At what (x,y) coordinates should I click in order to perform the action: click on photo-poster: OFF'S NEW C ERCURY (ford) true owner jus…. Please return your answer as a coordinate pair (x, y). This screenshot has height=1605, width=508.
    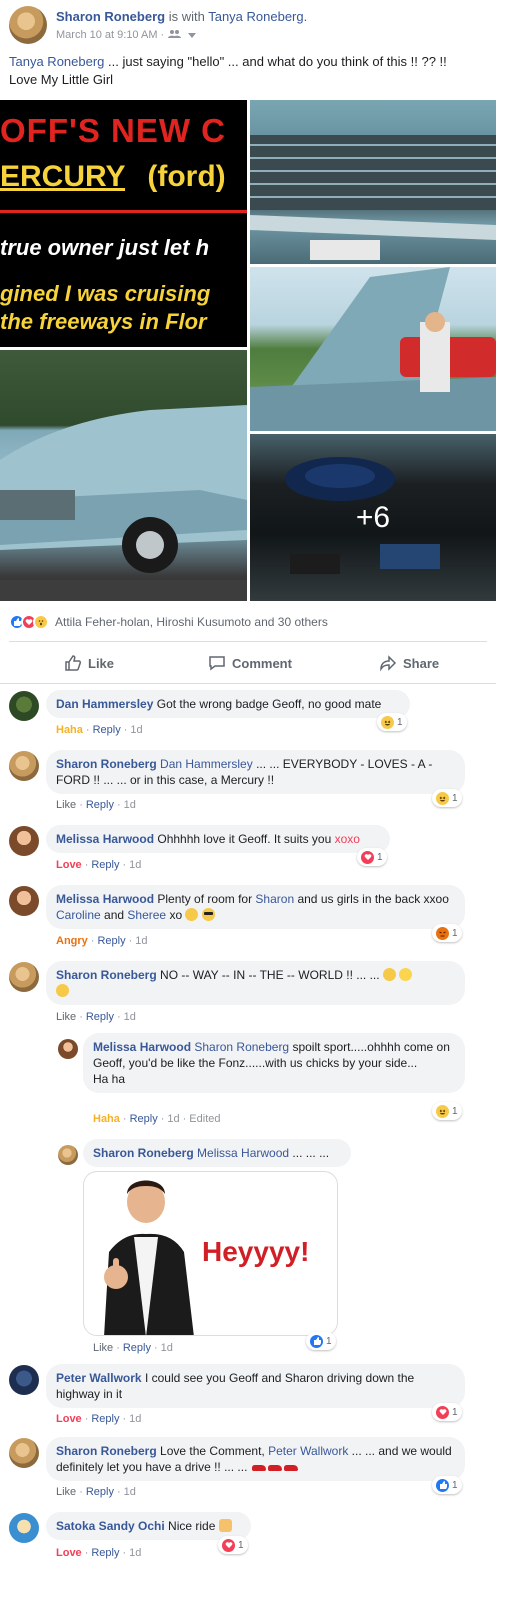
    Looking at the image, I should click on (123, 223).